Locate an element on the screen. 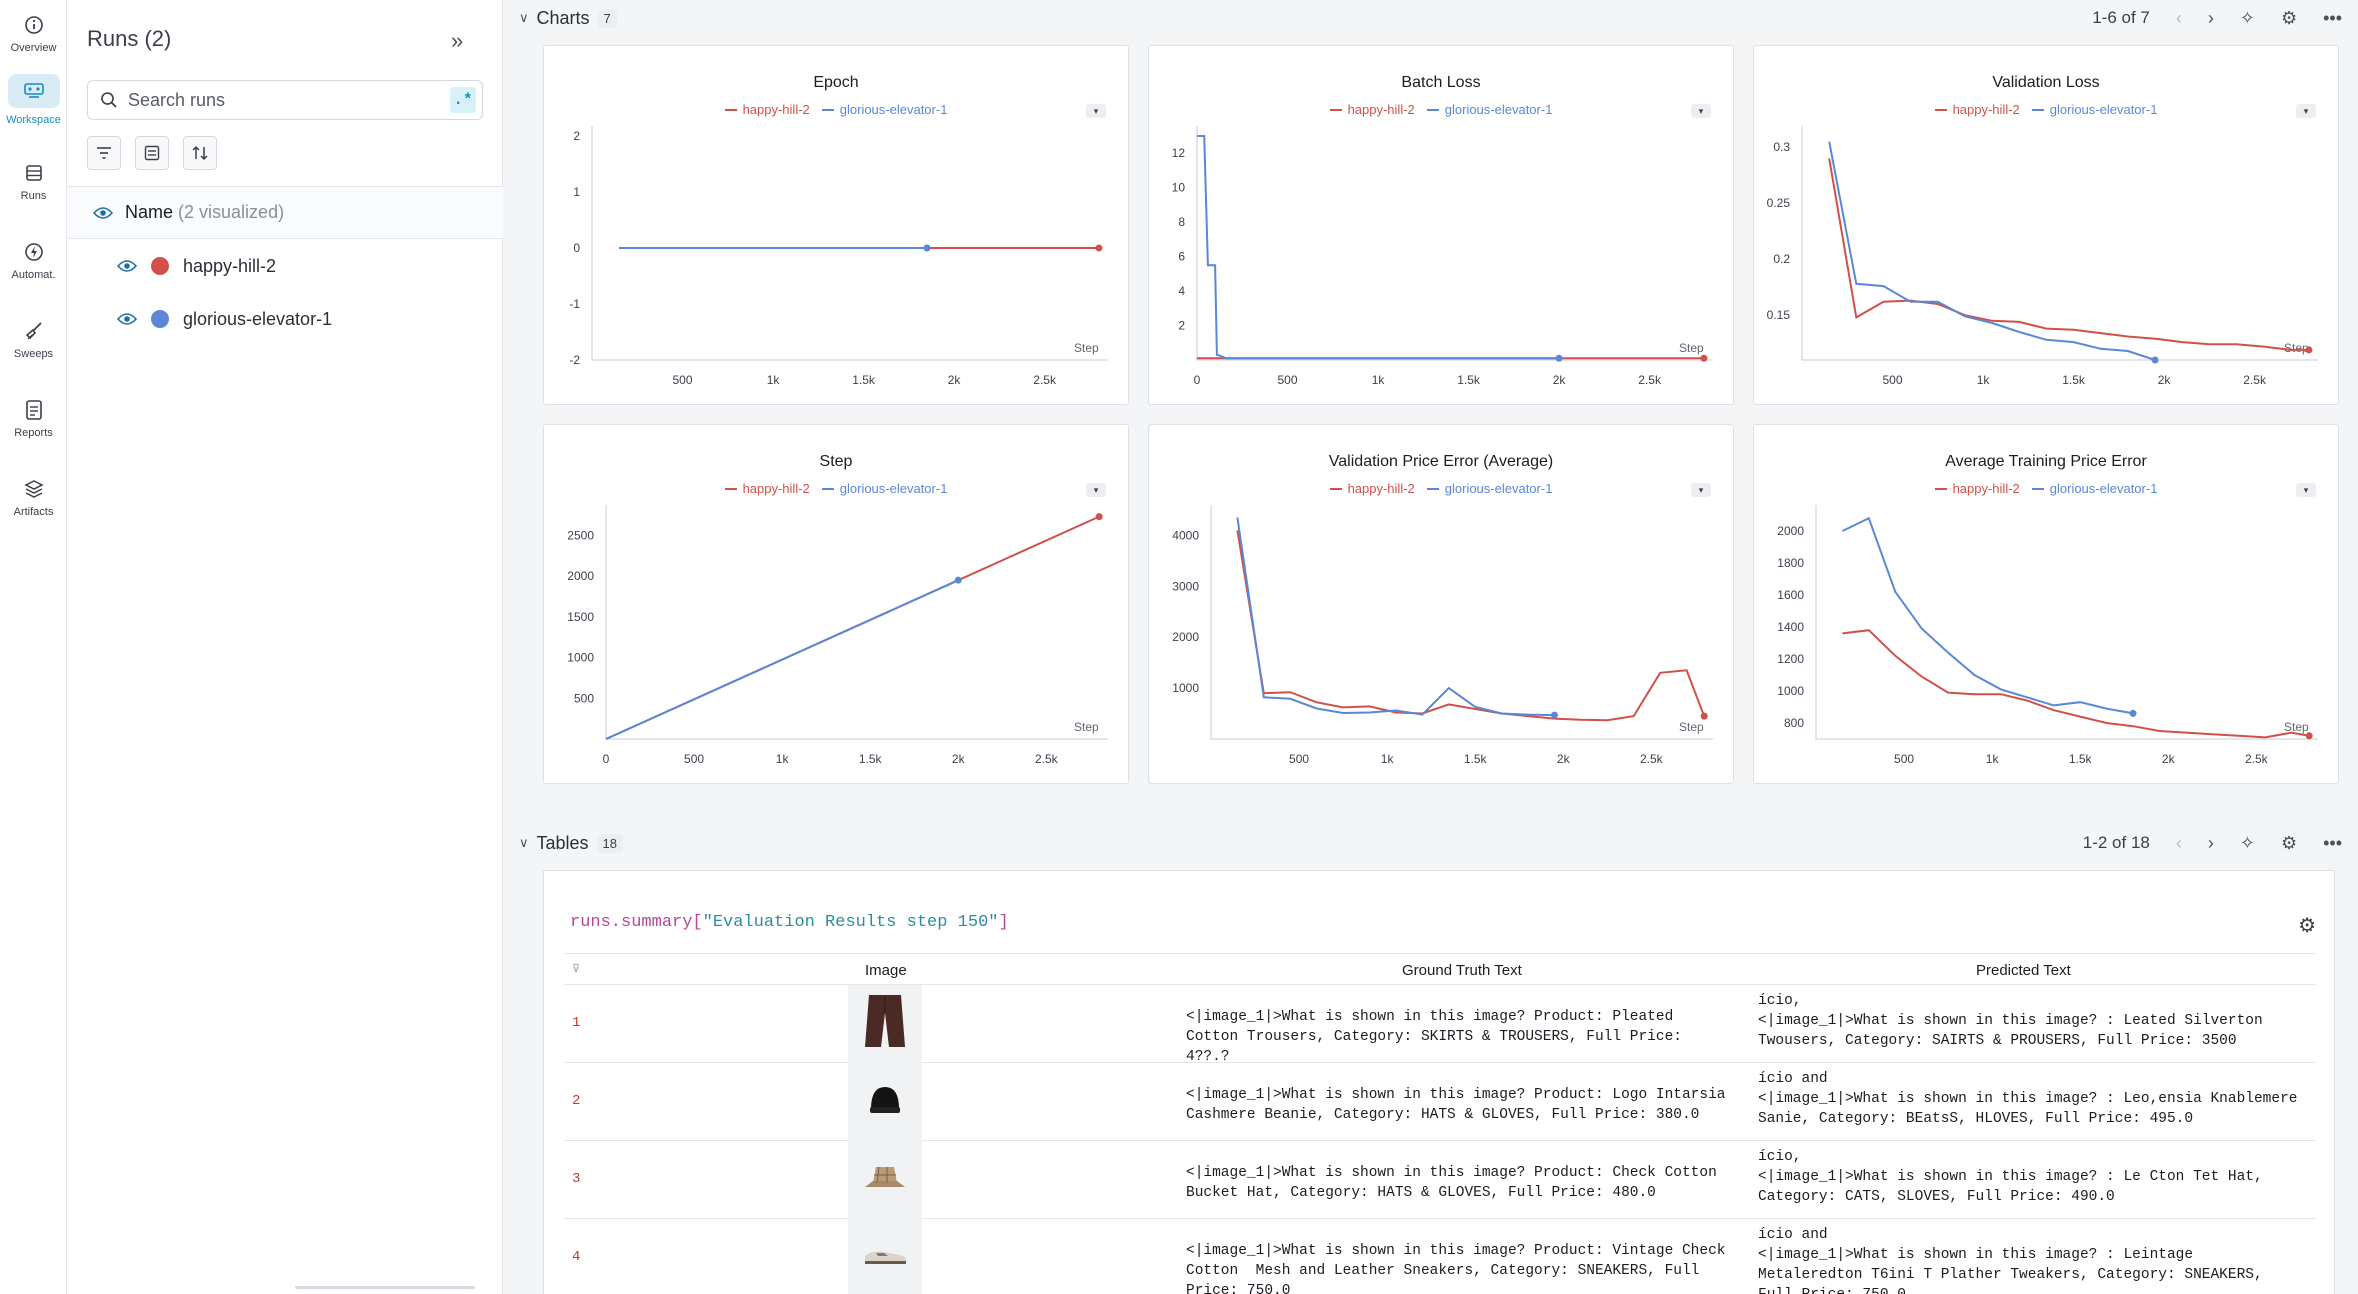  search-runs-input is located at coordinates (278, 100).